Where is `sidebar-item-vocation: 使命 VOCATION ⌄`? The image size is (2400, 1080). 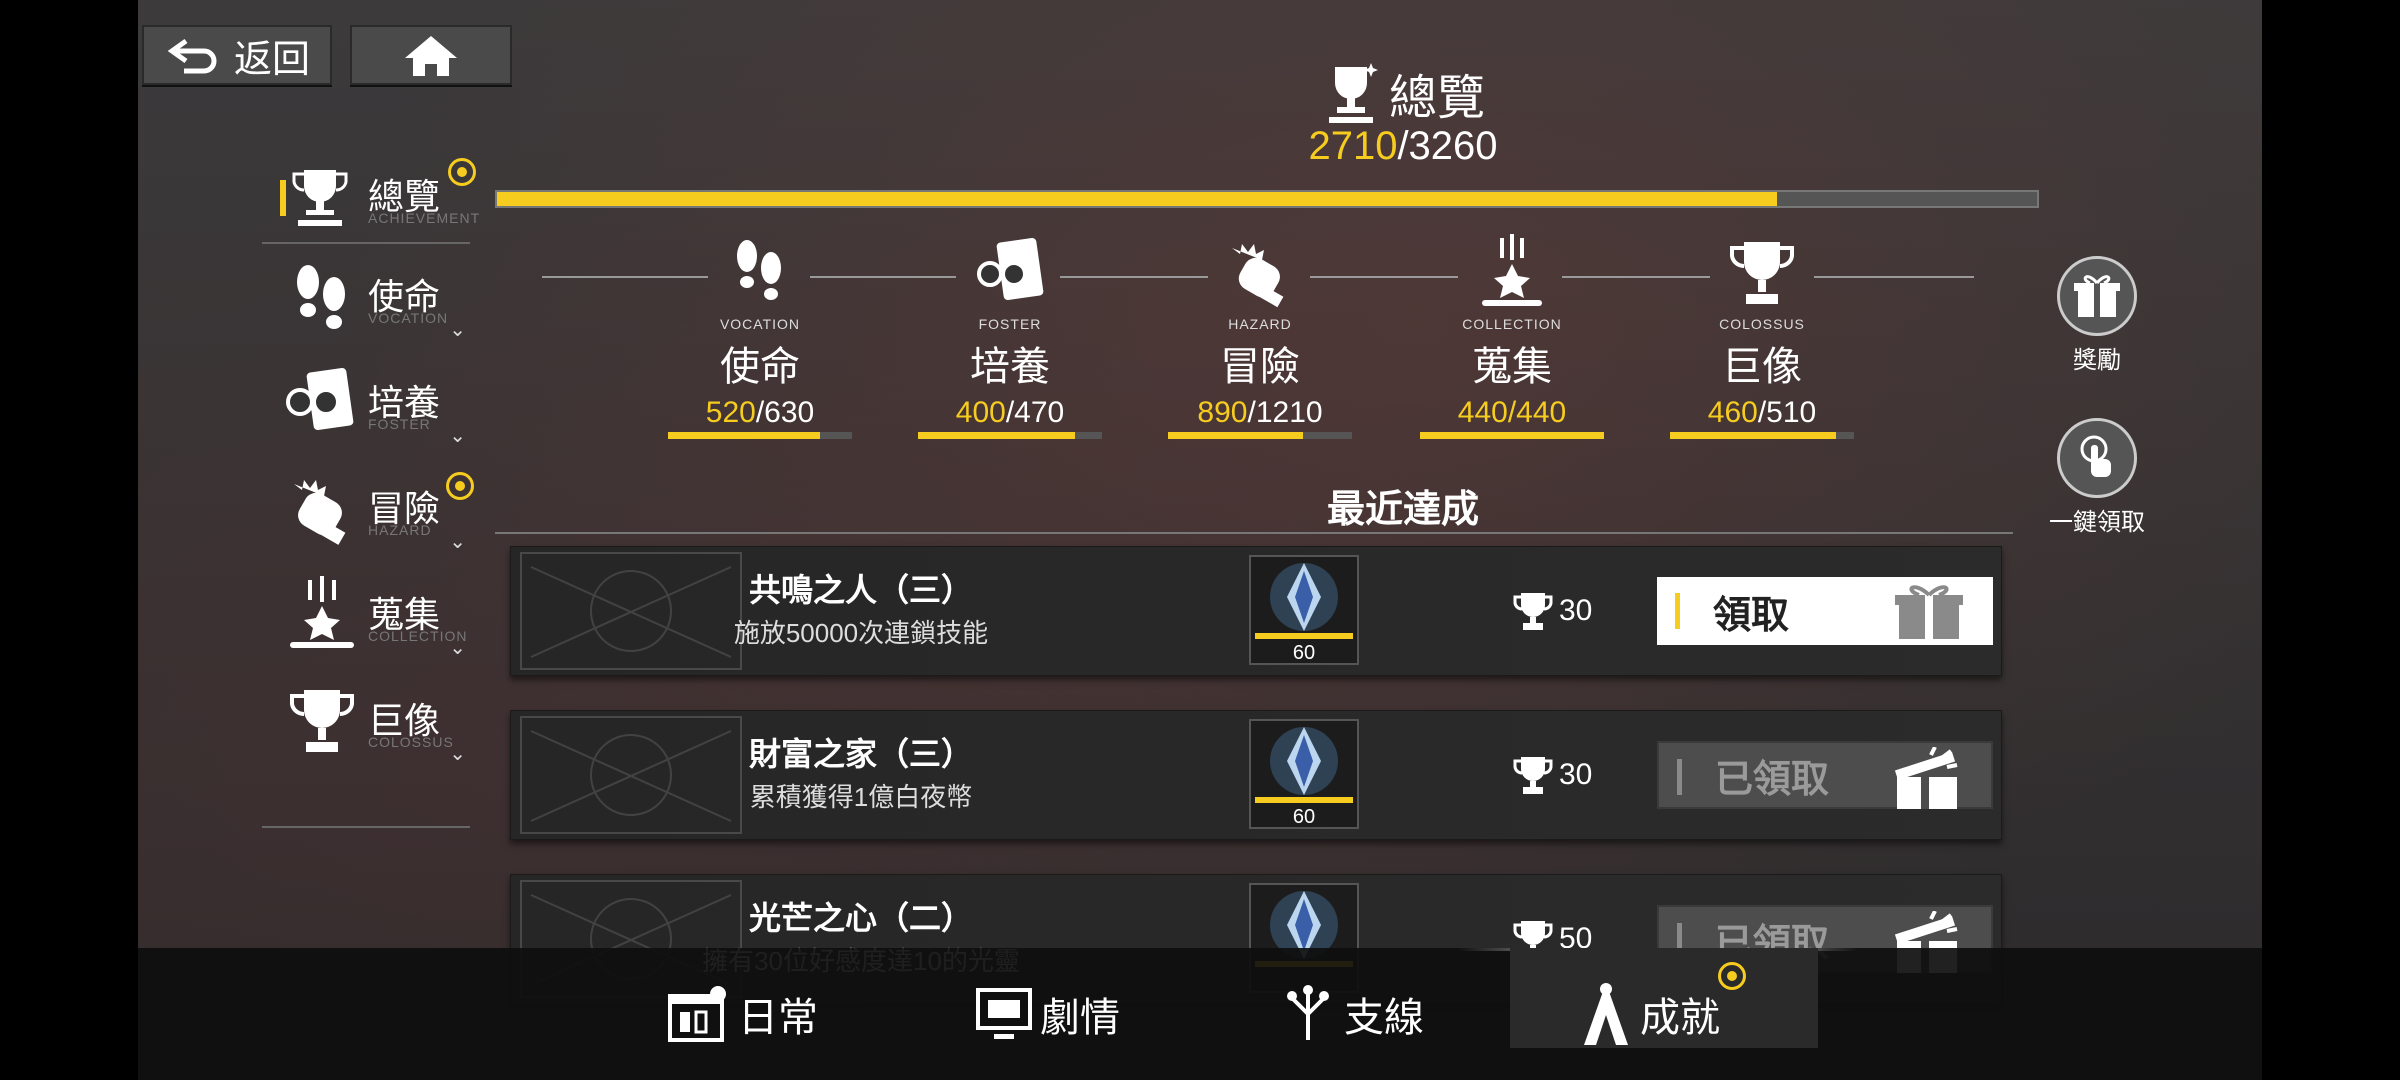 sidebar-item-vocation: 使命 VOCATION ⌄ is located at coordinates (372, 299).